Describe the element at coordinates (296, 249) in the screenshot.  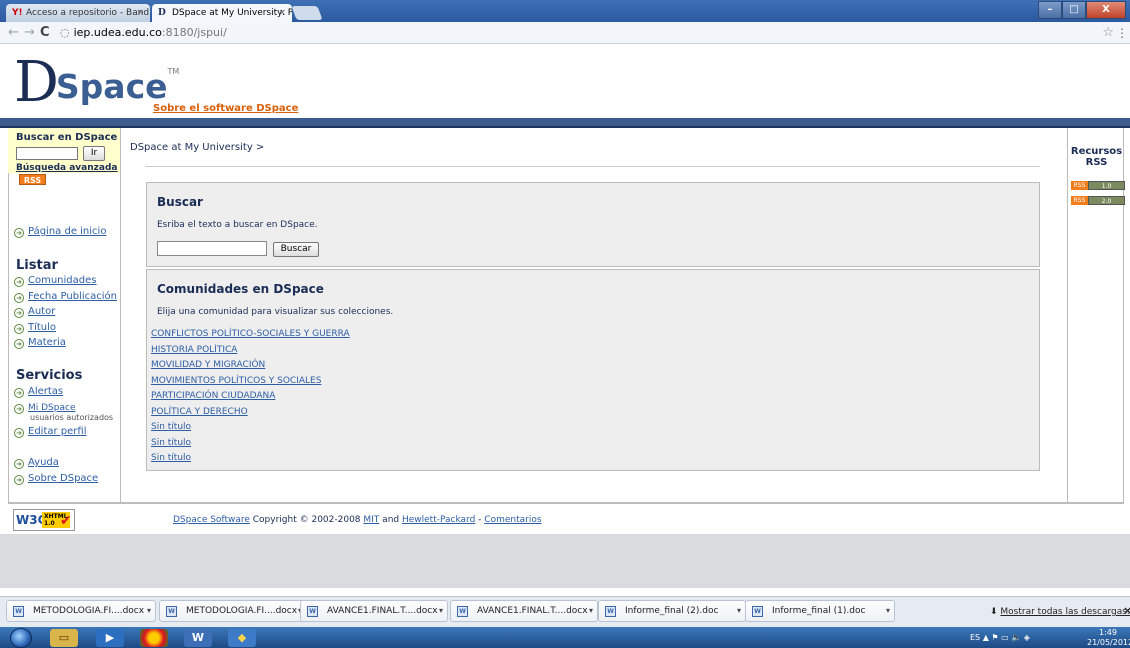
I see `main-search-button: Buscar` at that location.